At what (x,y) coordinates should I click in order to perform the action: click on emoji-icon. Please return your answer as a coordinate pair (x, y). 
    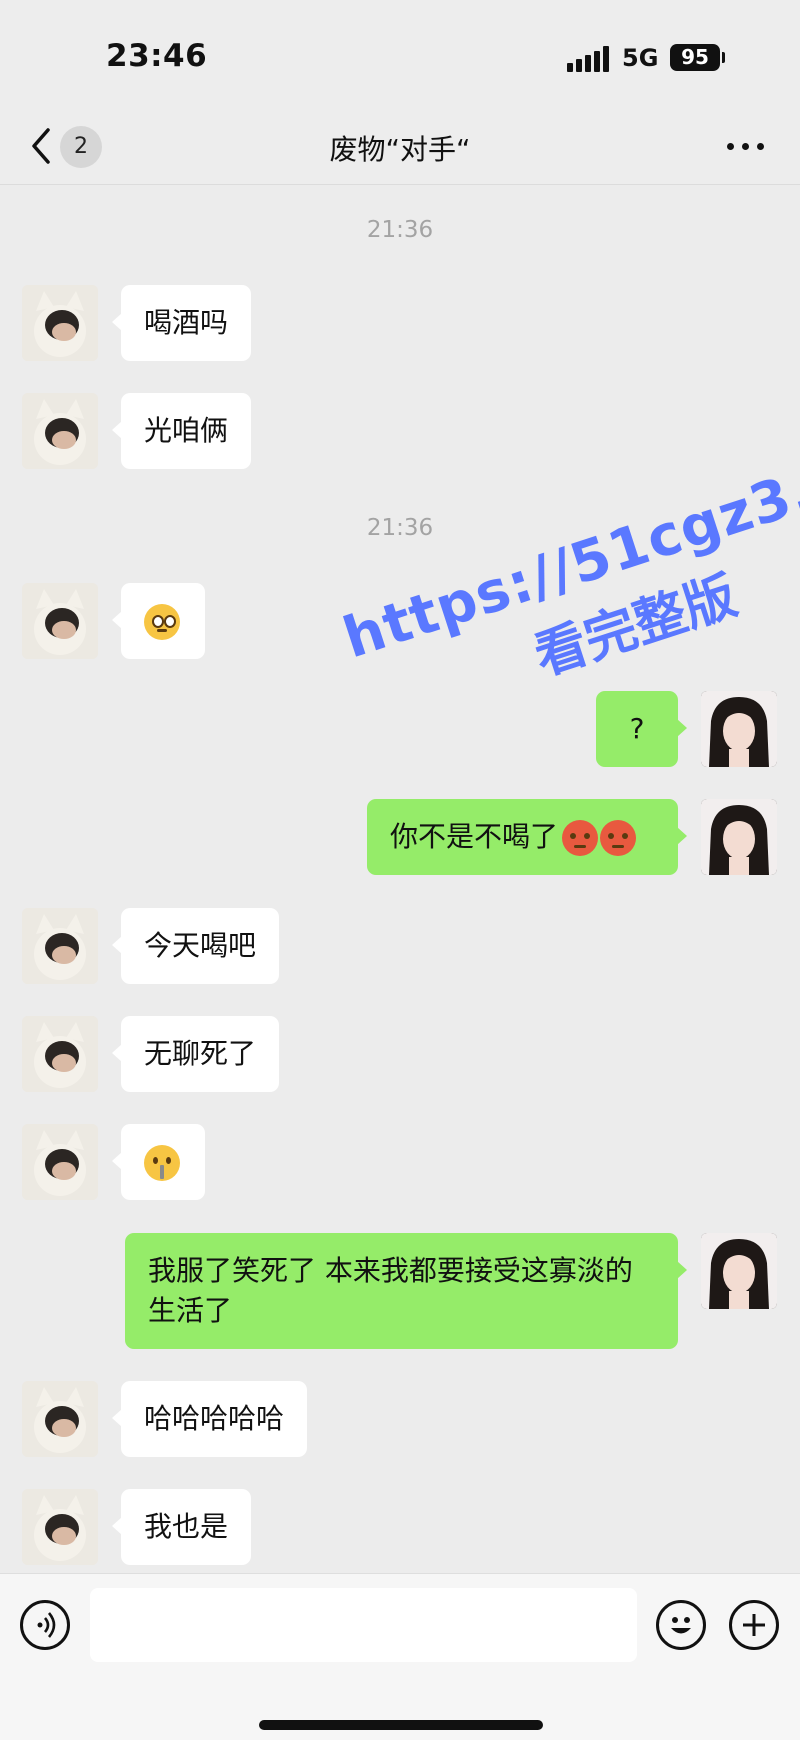
    Looking at the image, I should click on (681, 1625).